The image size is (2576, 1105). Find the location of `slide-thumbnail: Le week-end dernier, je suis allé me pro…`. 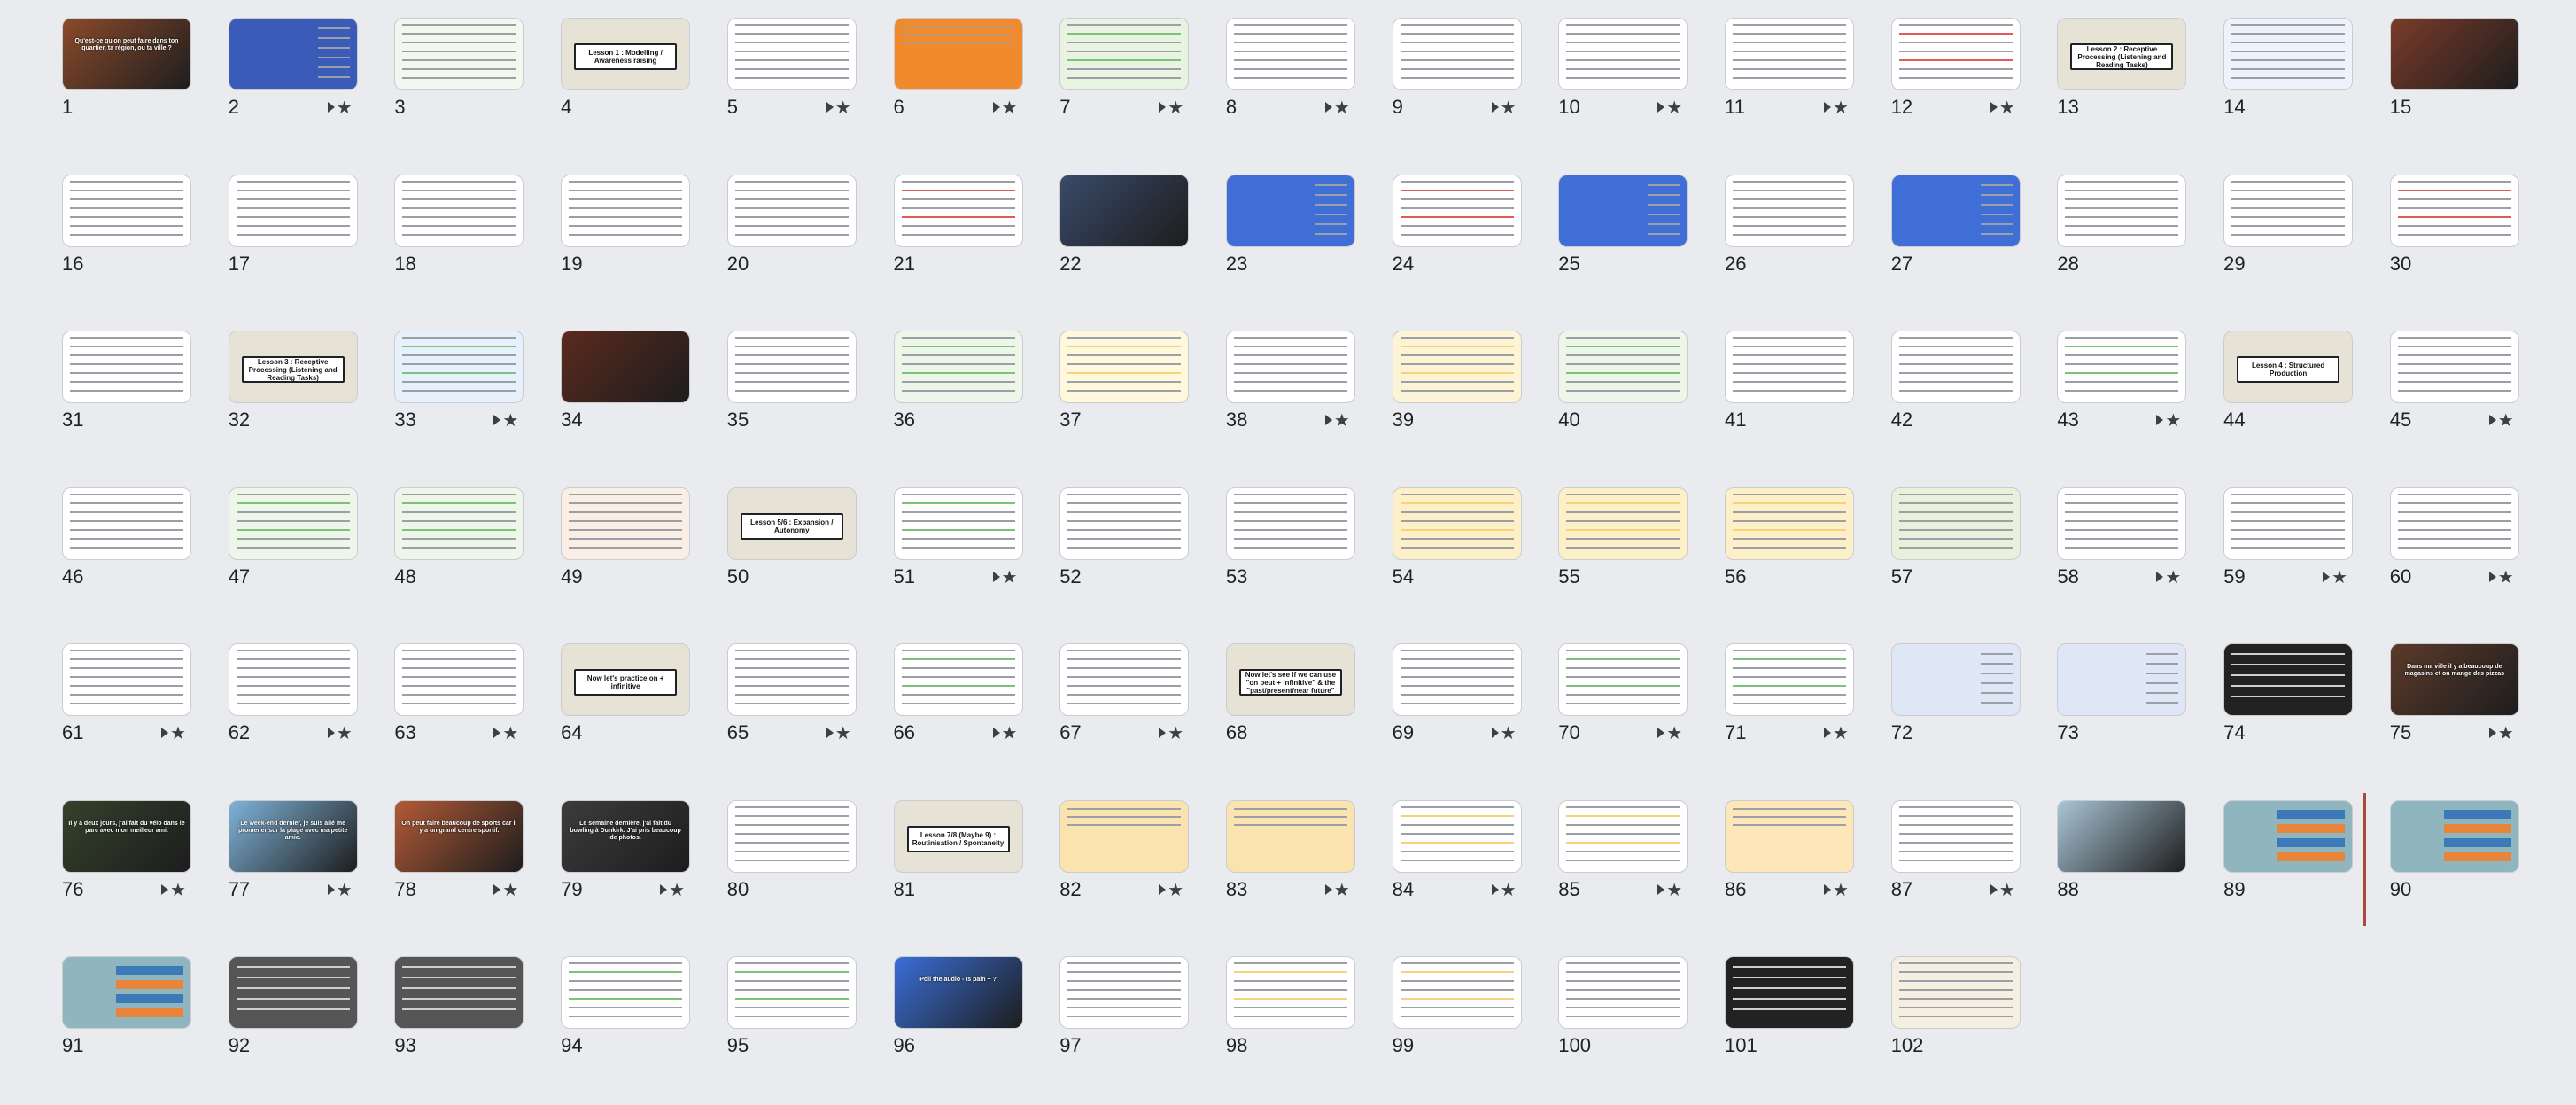

slide-thumbnail: Le week-end dernier, je suis allé me pro… is located at coordinates (293, 836).